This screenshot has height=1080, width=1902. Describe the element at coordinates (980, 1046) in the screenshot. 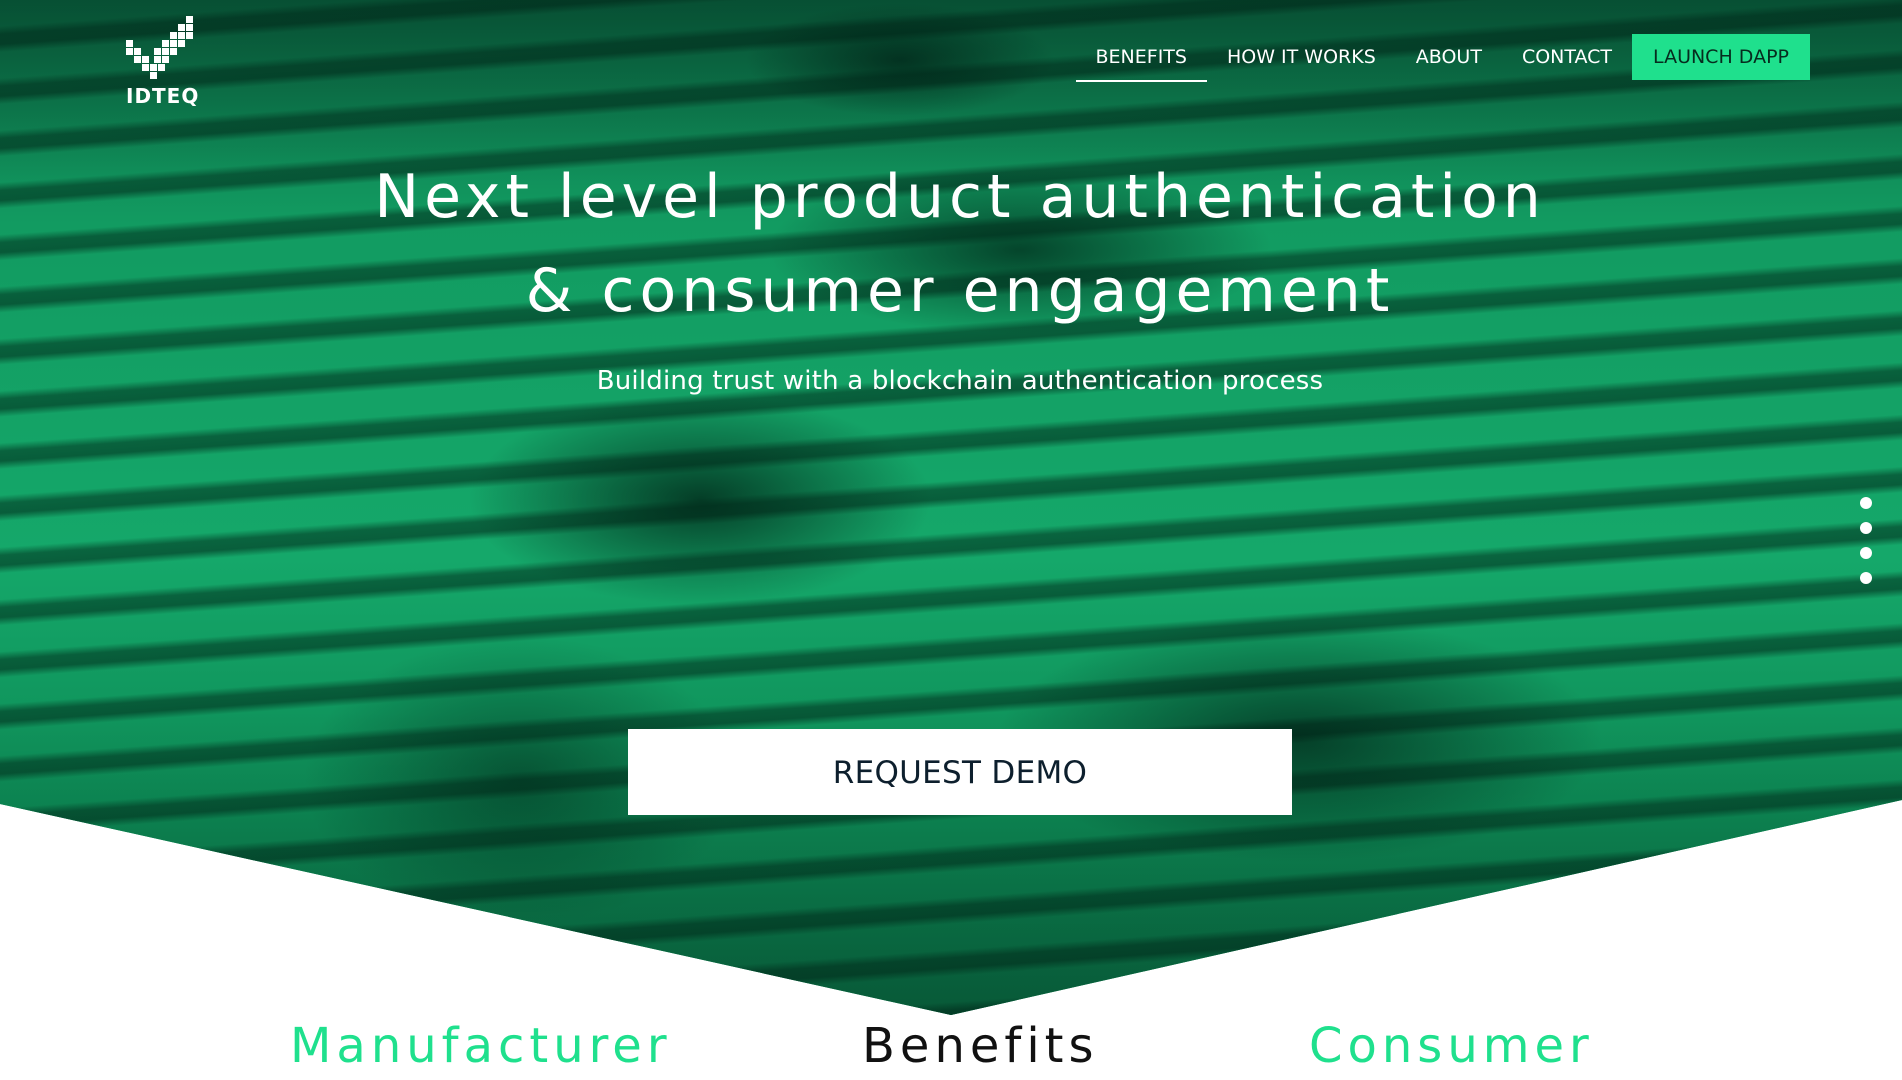

I see `benefits-heading: Benefits` at that location.